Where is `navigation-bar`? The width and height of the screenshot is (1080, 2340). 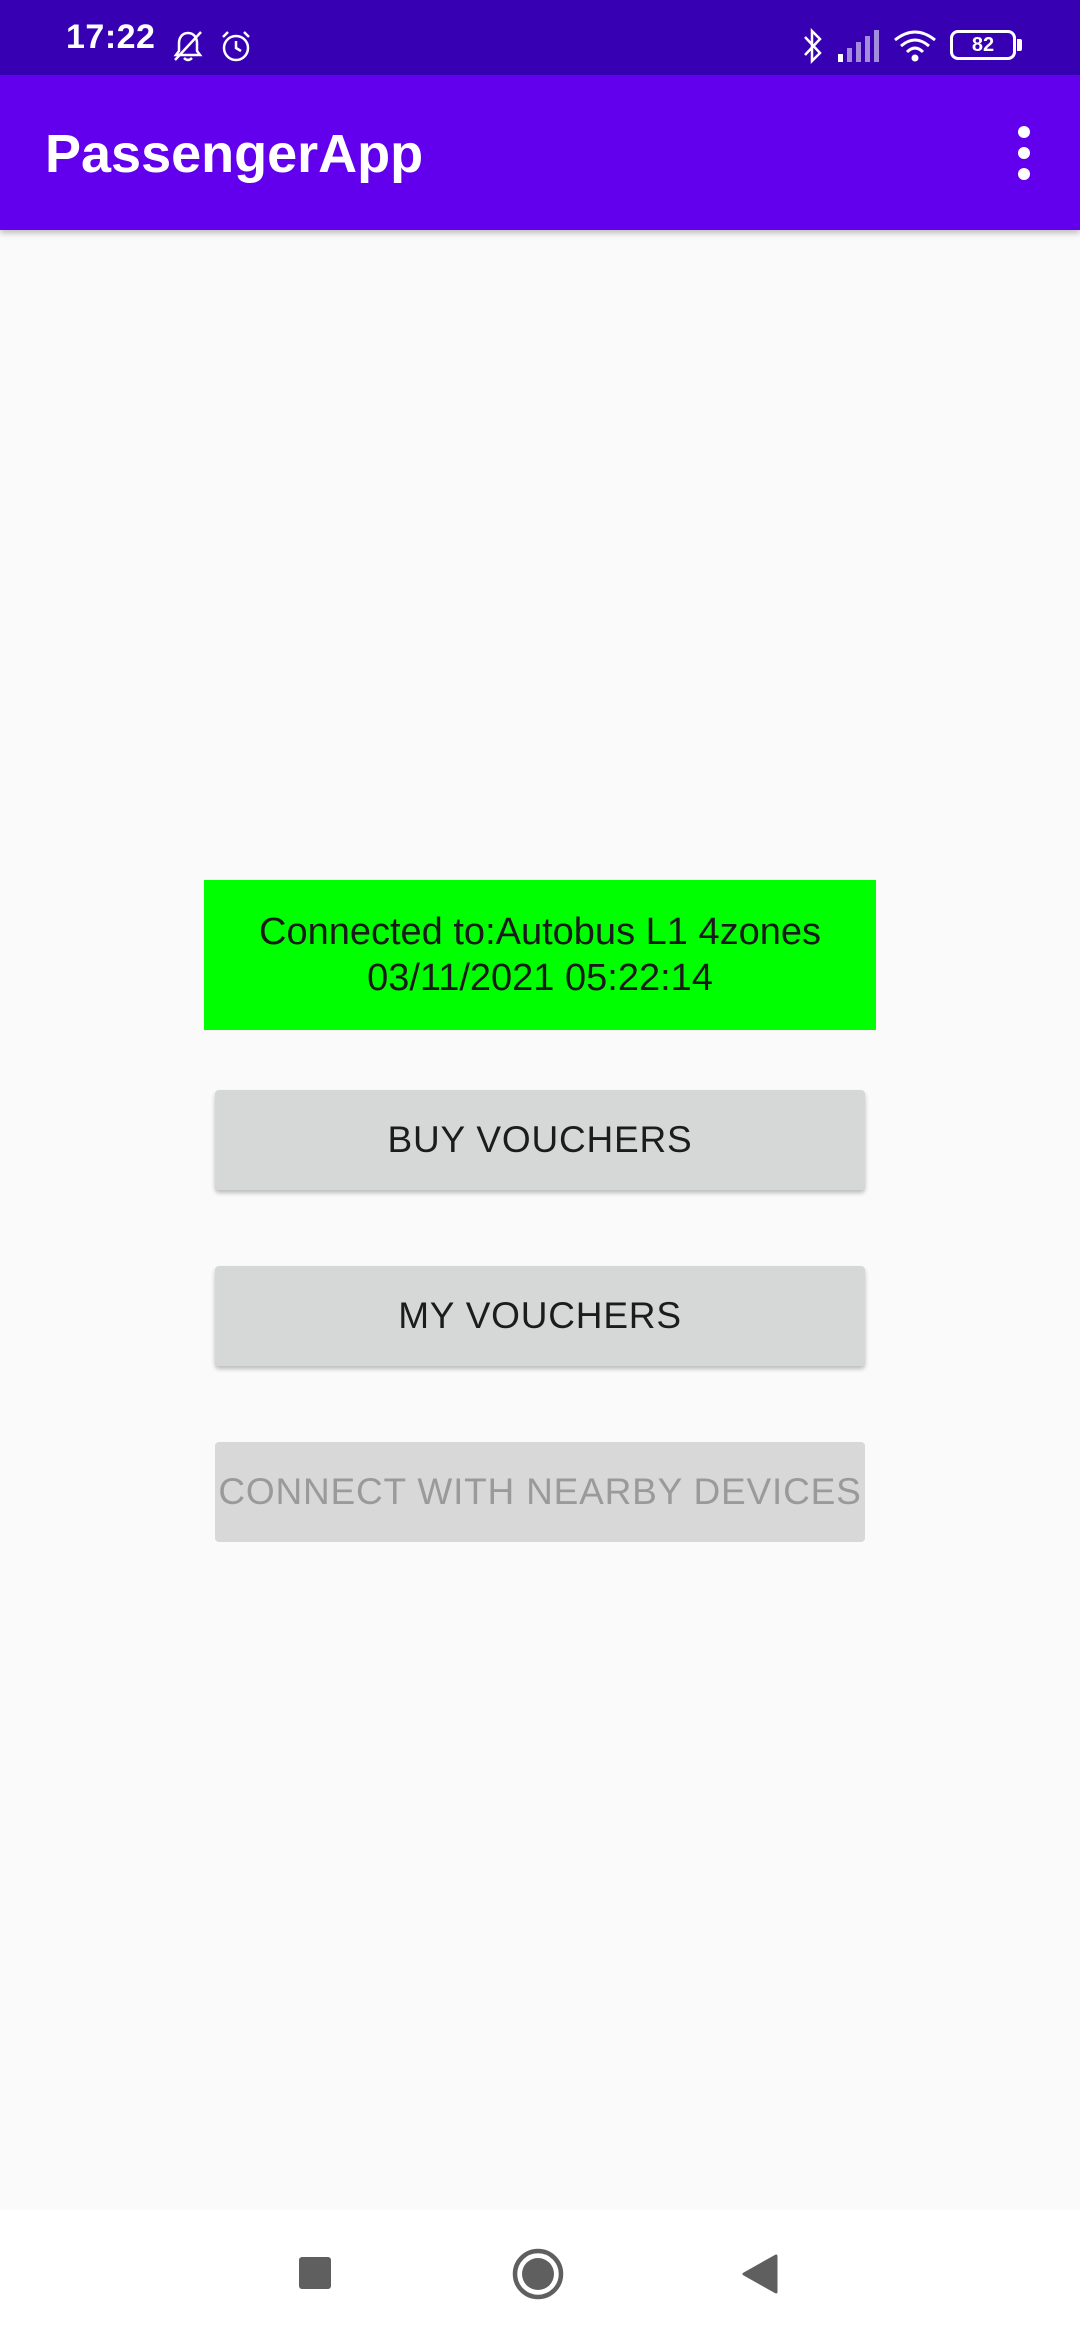
navigation-bar is located at coordinates (540, 2275).